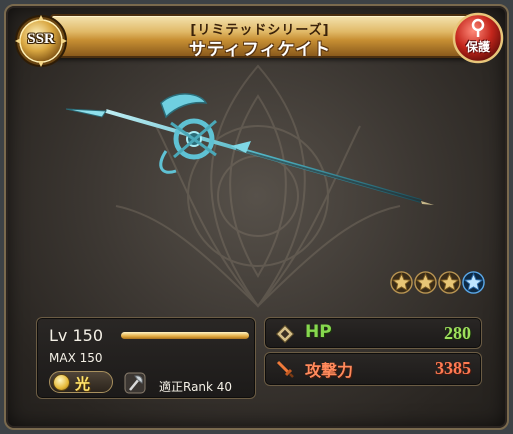 This screenshot has height=434, width=513. I want to click on rarity-badge: SSR, so click(41, 41).